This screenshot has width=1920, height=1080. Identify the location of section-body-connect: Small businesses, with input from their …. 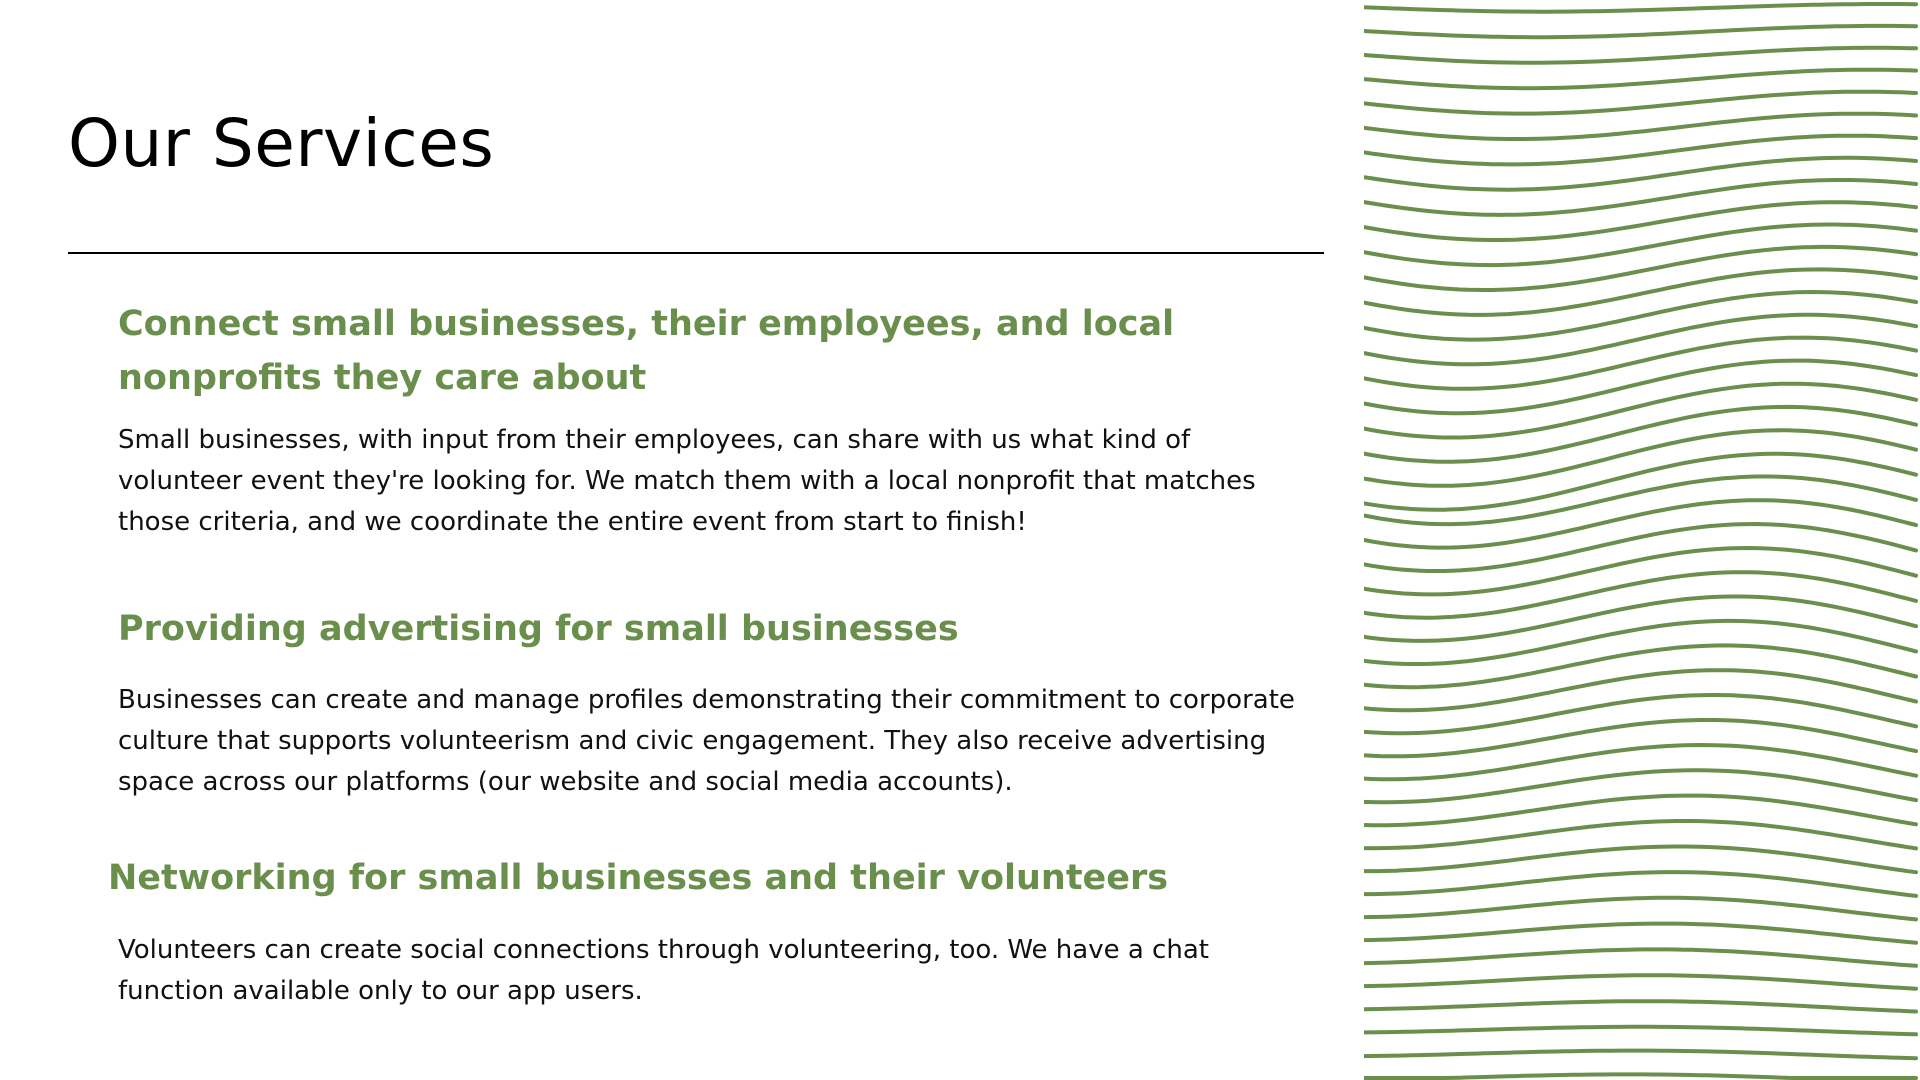
(687, 481).